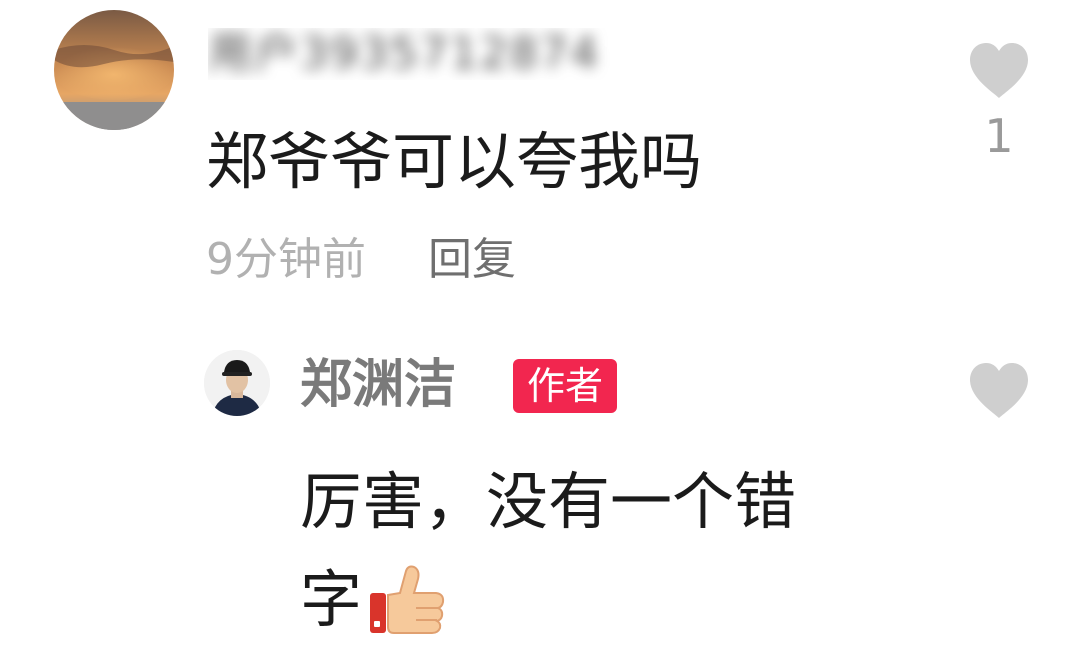  I want to click on reply-text-line2: 字, so click(374, 600).